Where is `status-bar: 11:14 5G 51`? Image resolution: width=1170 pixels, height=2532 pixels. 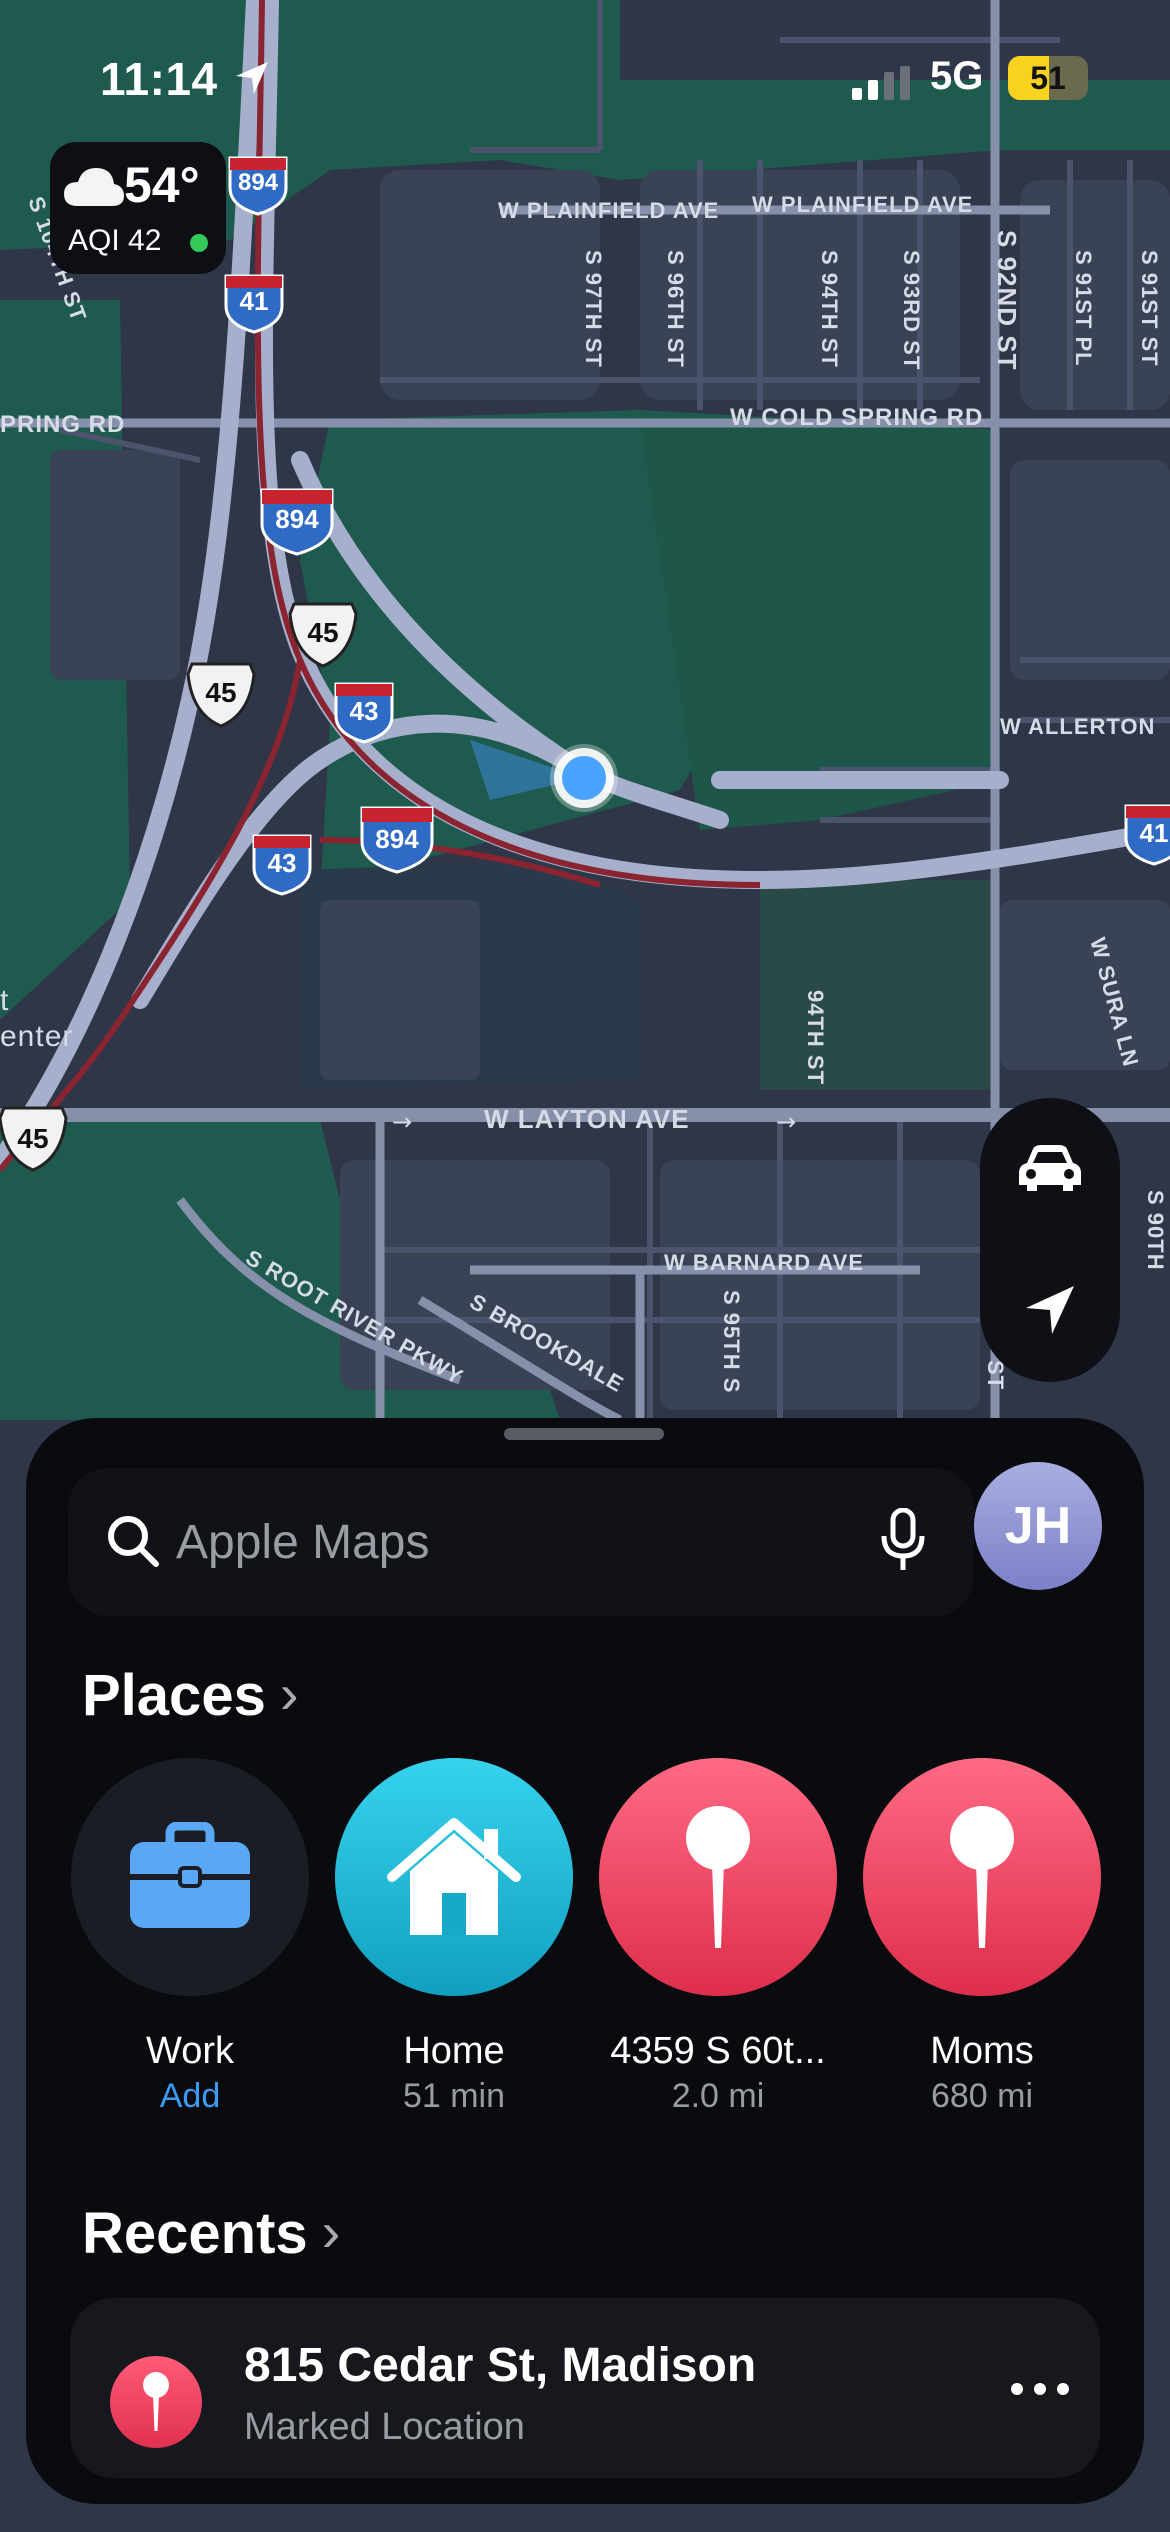
status-bar: 11:14 5G 51 is located at coordinates (585, 78).